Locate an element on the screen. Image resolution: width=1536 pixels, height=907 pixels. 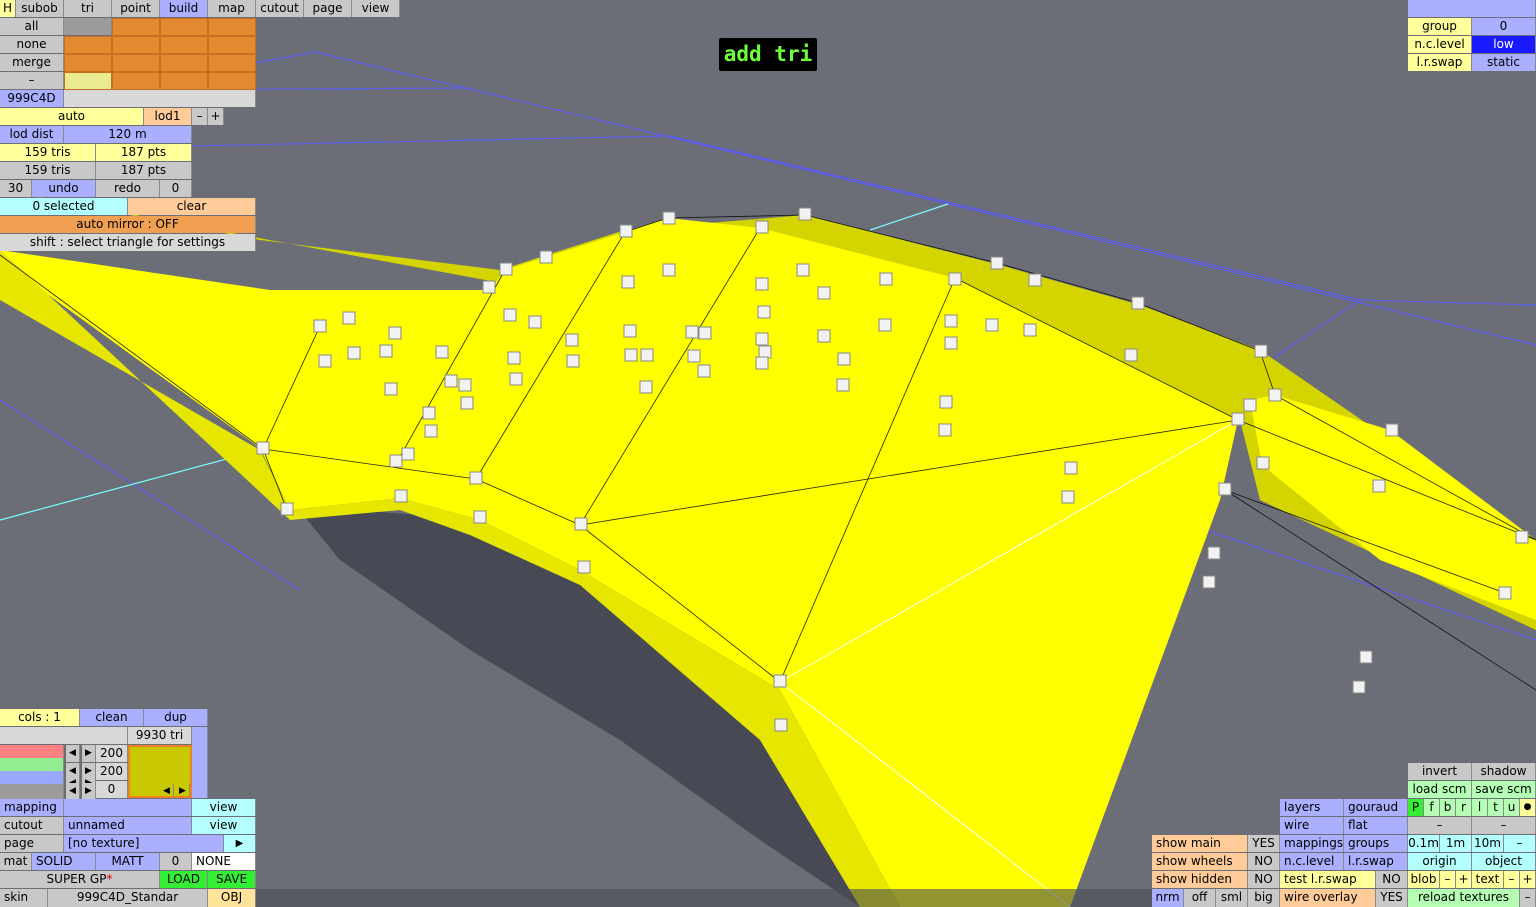
lod-dist-value: 120 m is located at coordinates (128, 134).